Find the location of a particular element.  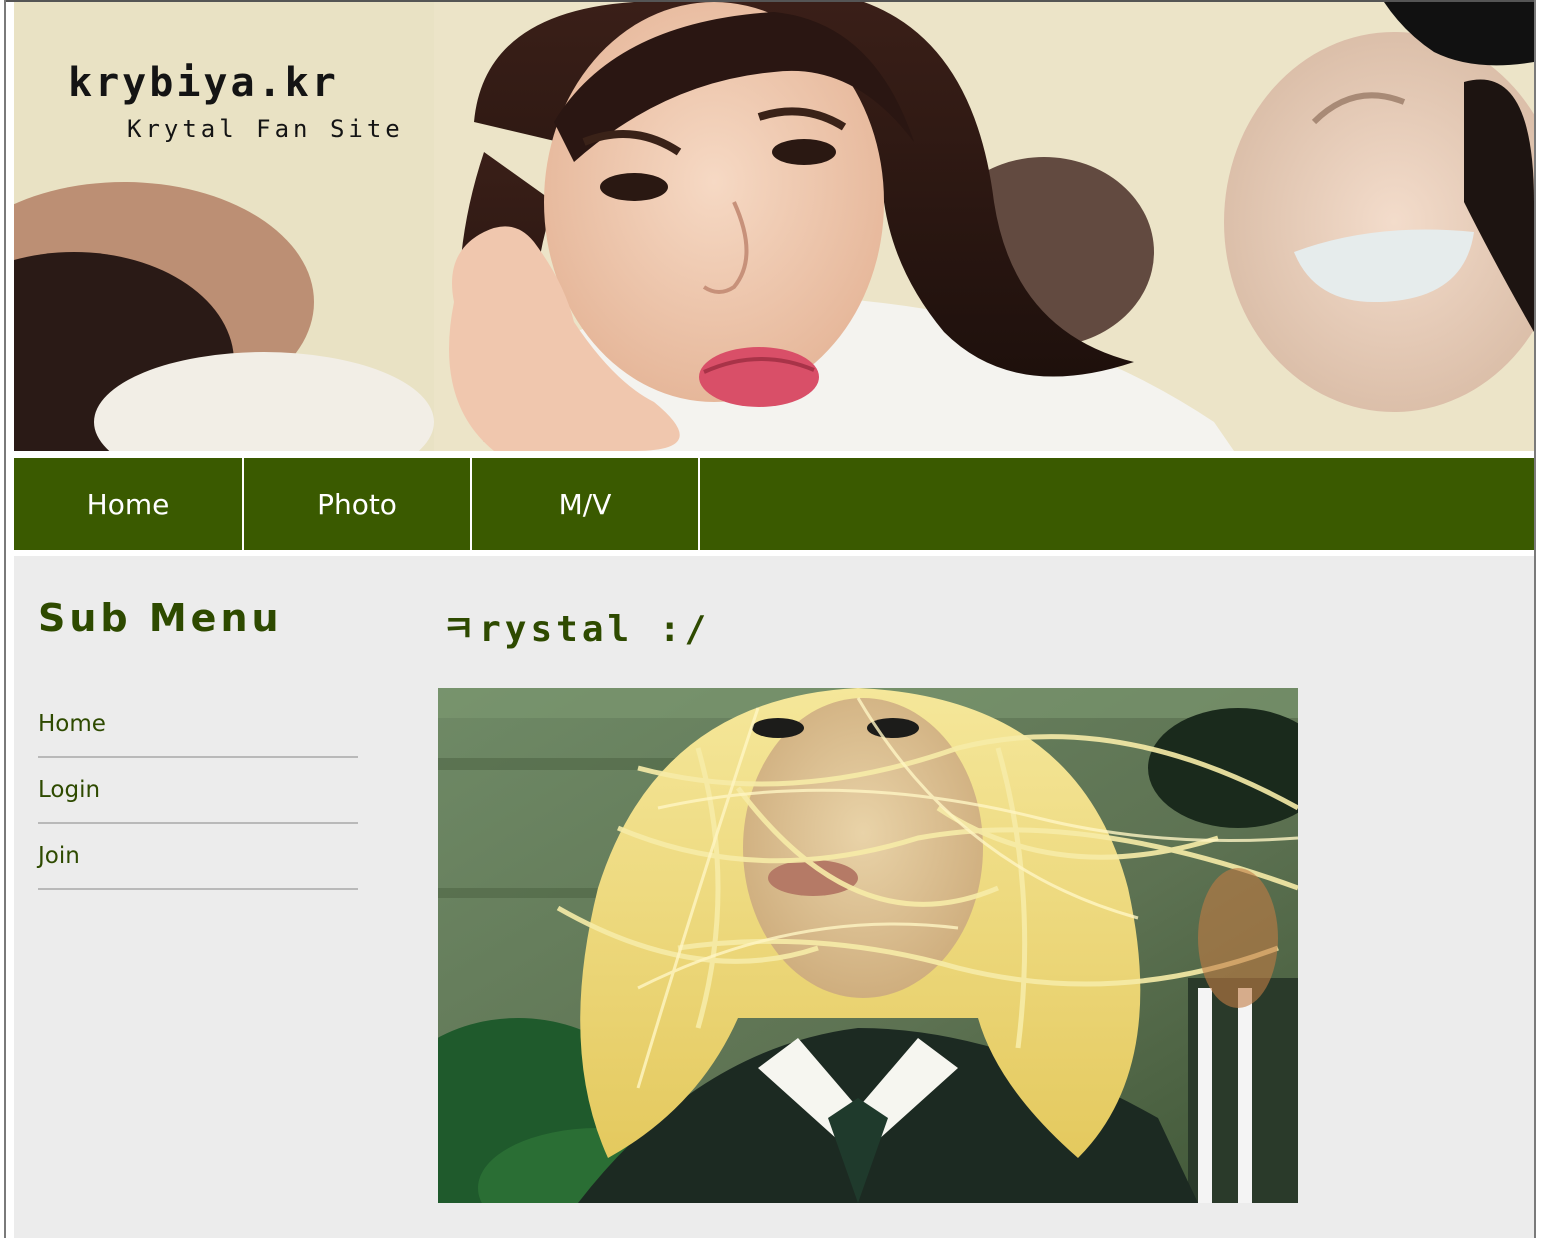

sub-menu-item-join: Join is located at coordinates (198, 857).